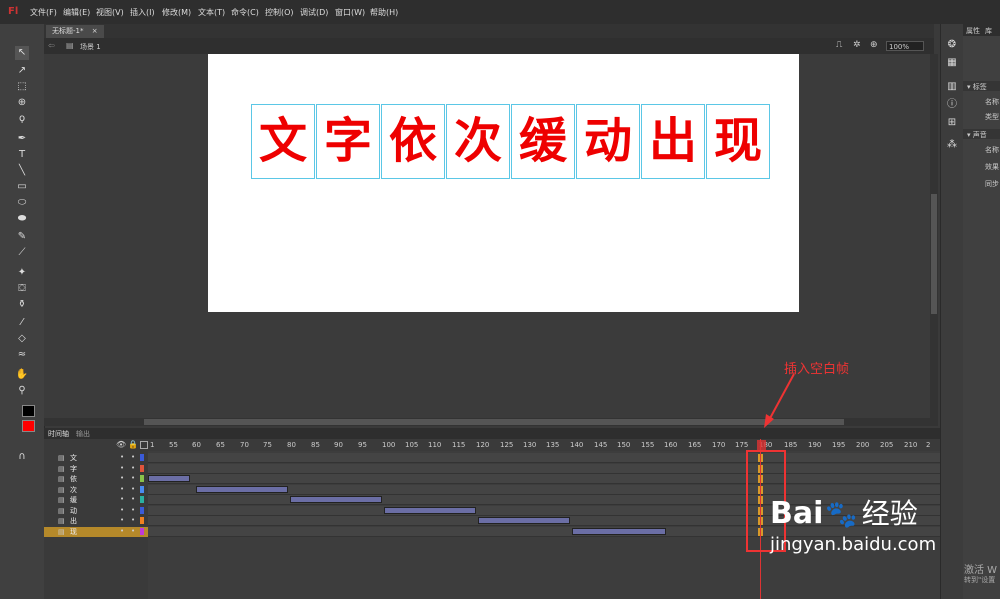 The height and width of the screenshot is (599, 1000). What do you see at coordinates (22, 273) in the screenshot?
I see `bone-tool-icon: ✦` at bounding box center [22, 273].